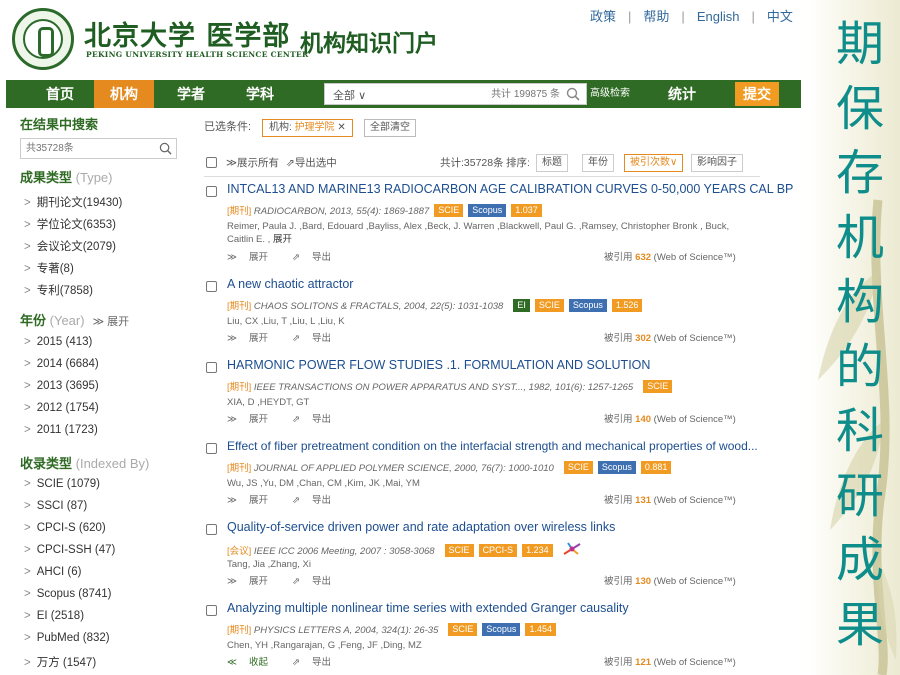 This screenshot has height=675, width=900. Describe the element at coordinates (627, 305) in the screenshot. I see `impact-factor-badge: 1.526` at that location.